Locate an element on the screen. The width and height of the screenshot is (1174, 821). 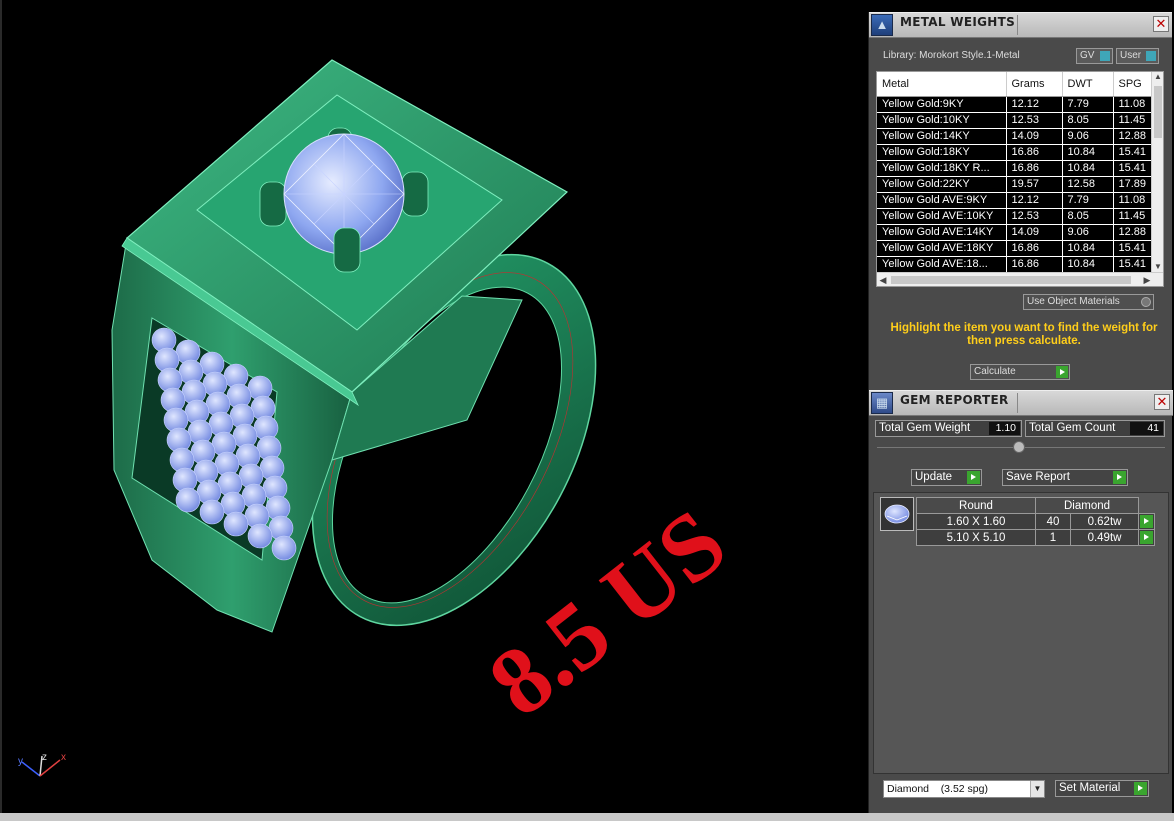
axis-triad: y z x is located at coordinates (42, 764).